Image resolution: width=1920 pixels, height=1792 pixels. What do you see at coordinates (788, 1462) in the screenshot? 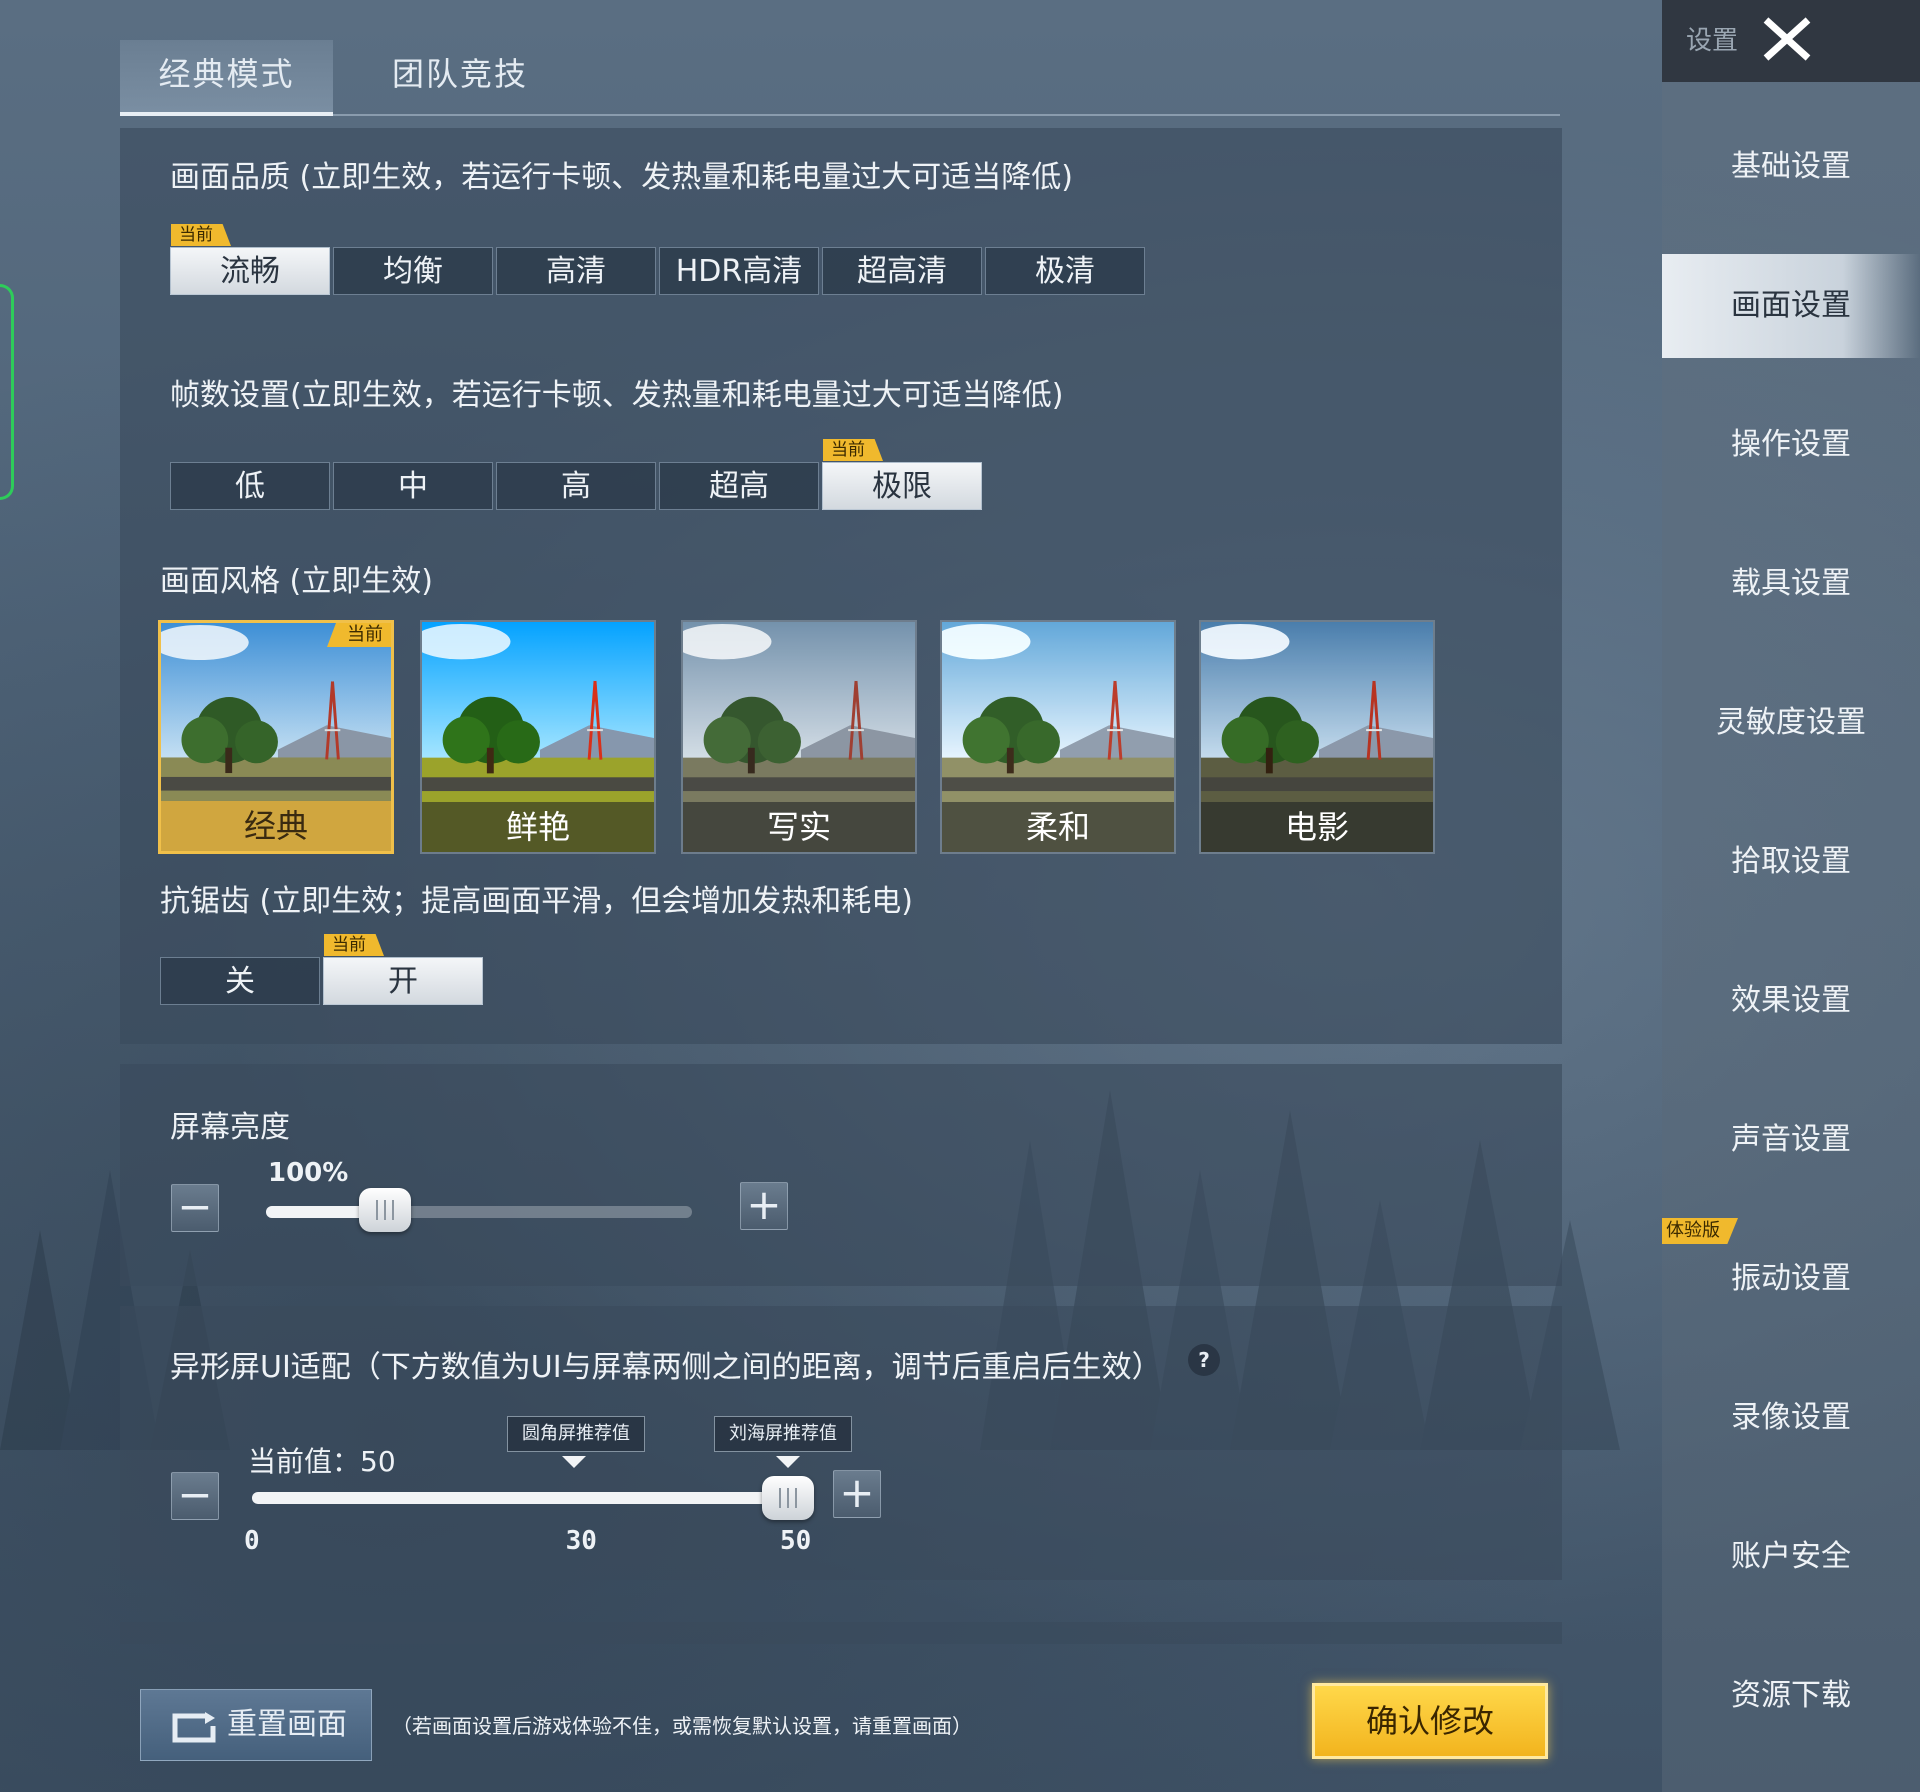
I see `notch-screen-hint-arrow` at bounding box center [788, 1462].